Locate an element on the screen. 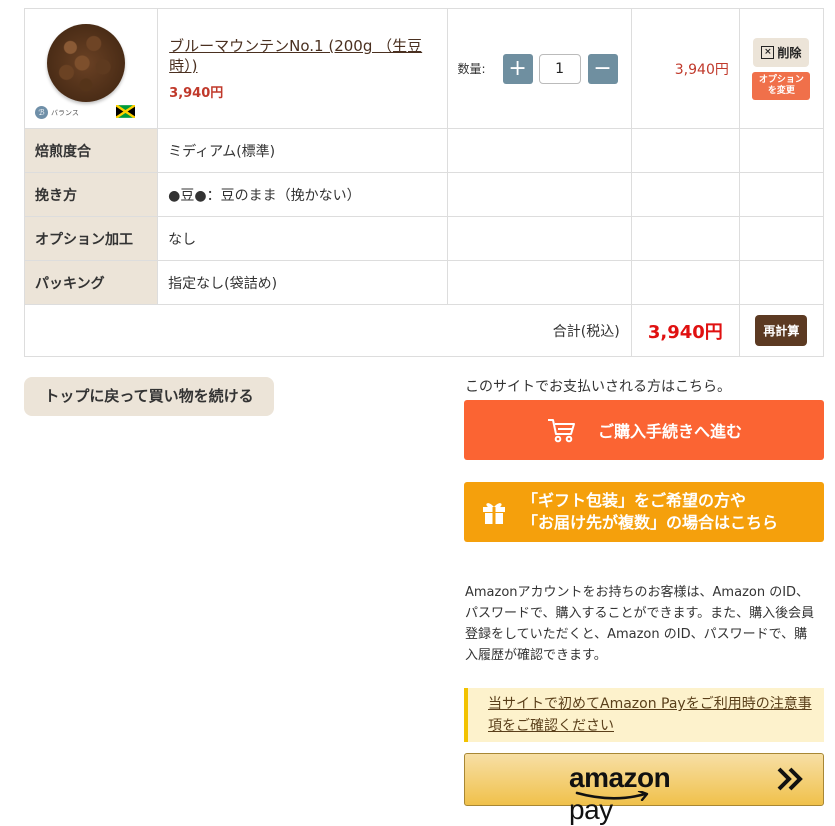 This screenshot has height=826, width=835. product-name-link: ブルーマウンテンNo.1 (200g （生豆時）) is located at coordinates (303, 56).